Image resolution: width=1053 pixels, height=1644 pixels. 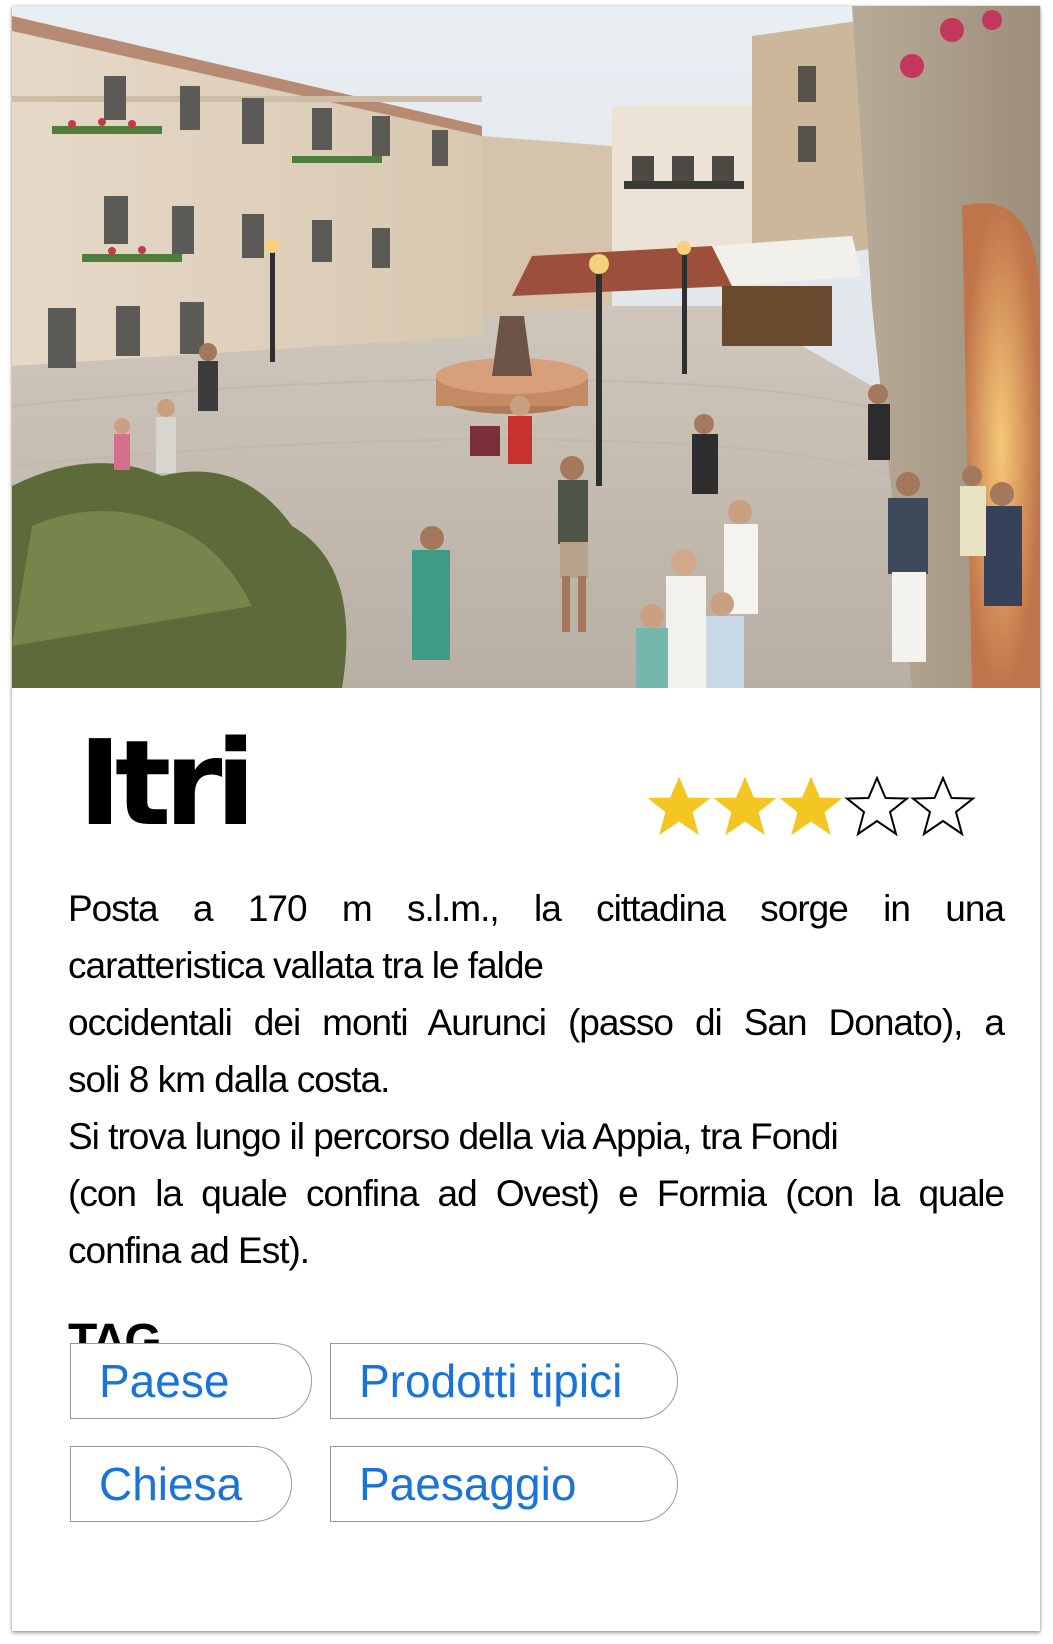 I want to click on description-line: confina ad Est)., so click(x=189, y=1250).